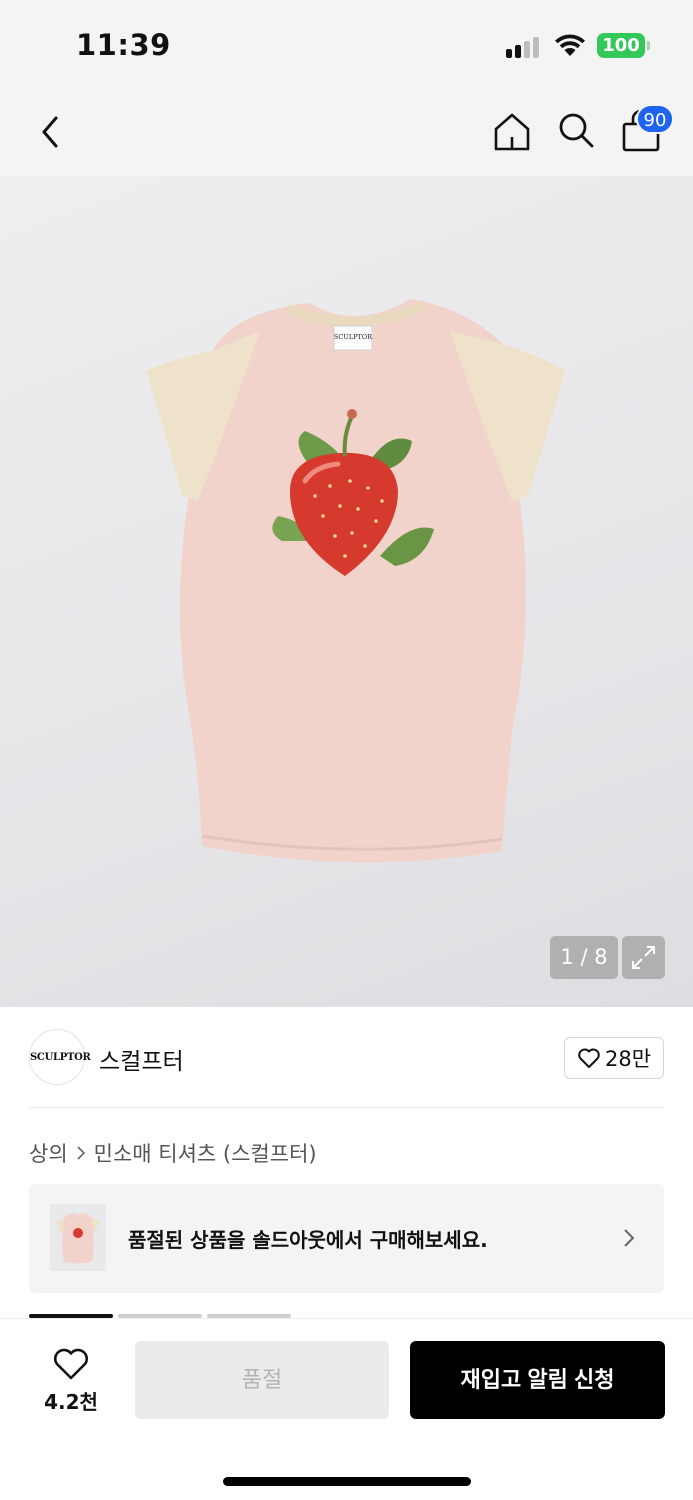 The width and height of the screenshot is (693, 1500). Describe the element at coordinates (353, 337) in the screenshot. I see `svg-text: SCULPTOR` at that location.